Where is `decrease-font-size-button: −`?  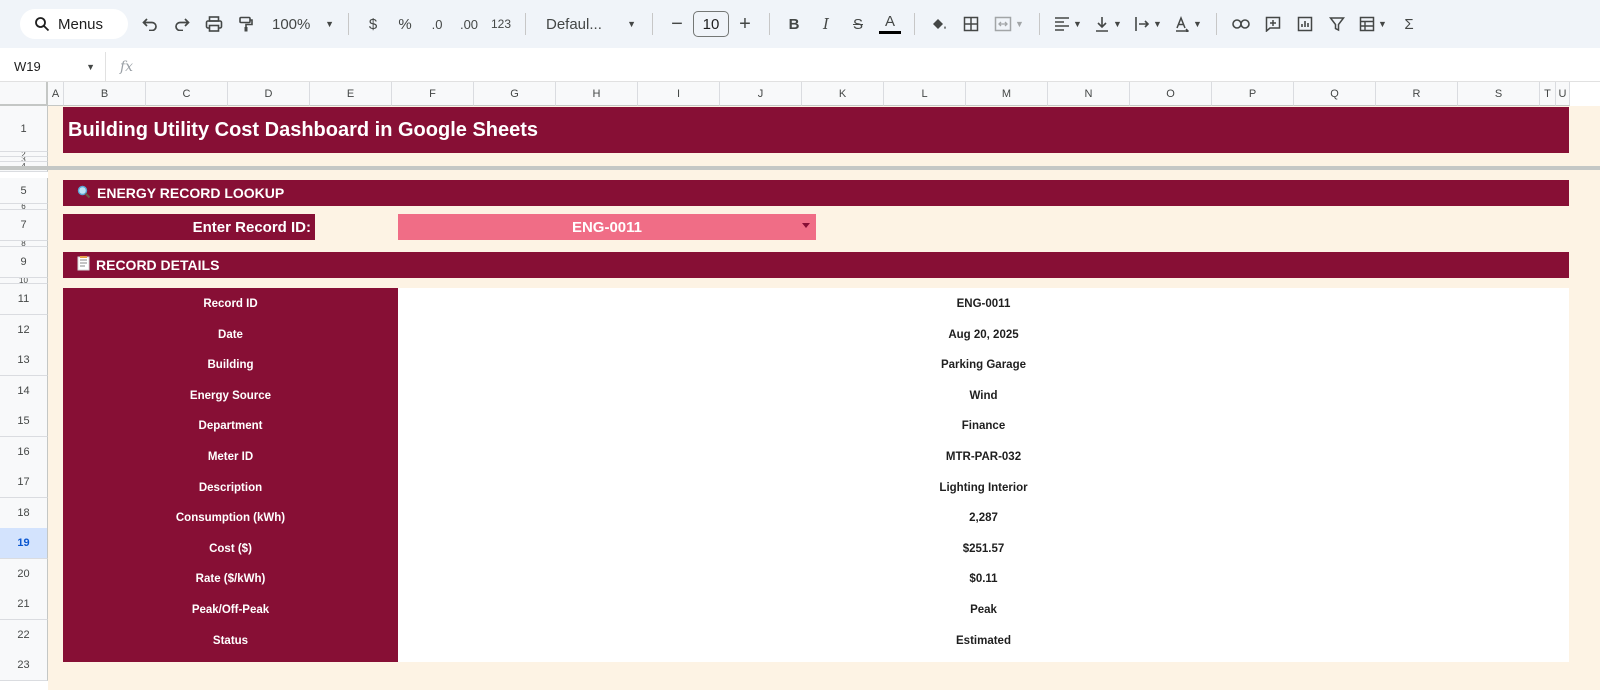 decrease-font-size-button: − is located at coordinates (677, 24).